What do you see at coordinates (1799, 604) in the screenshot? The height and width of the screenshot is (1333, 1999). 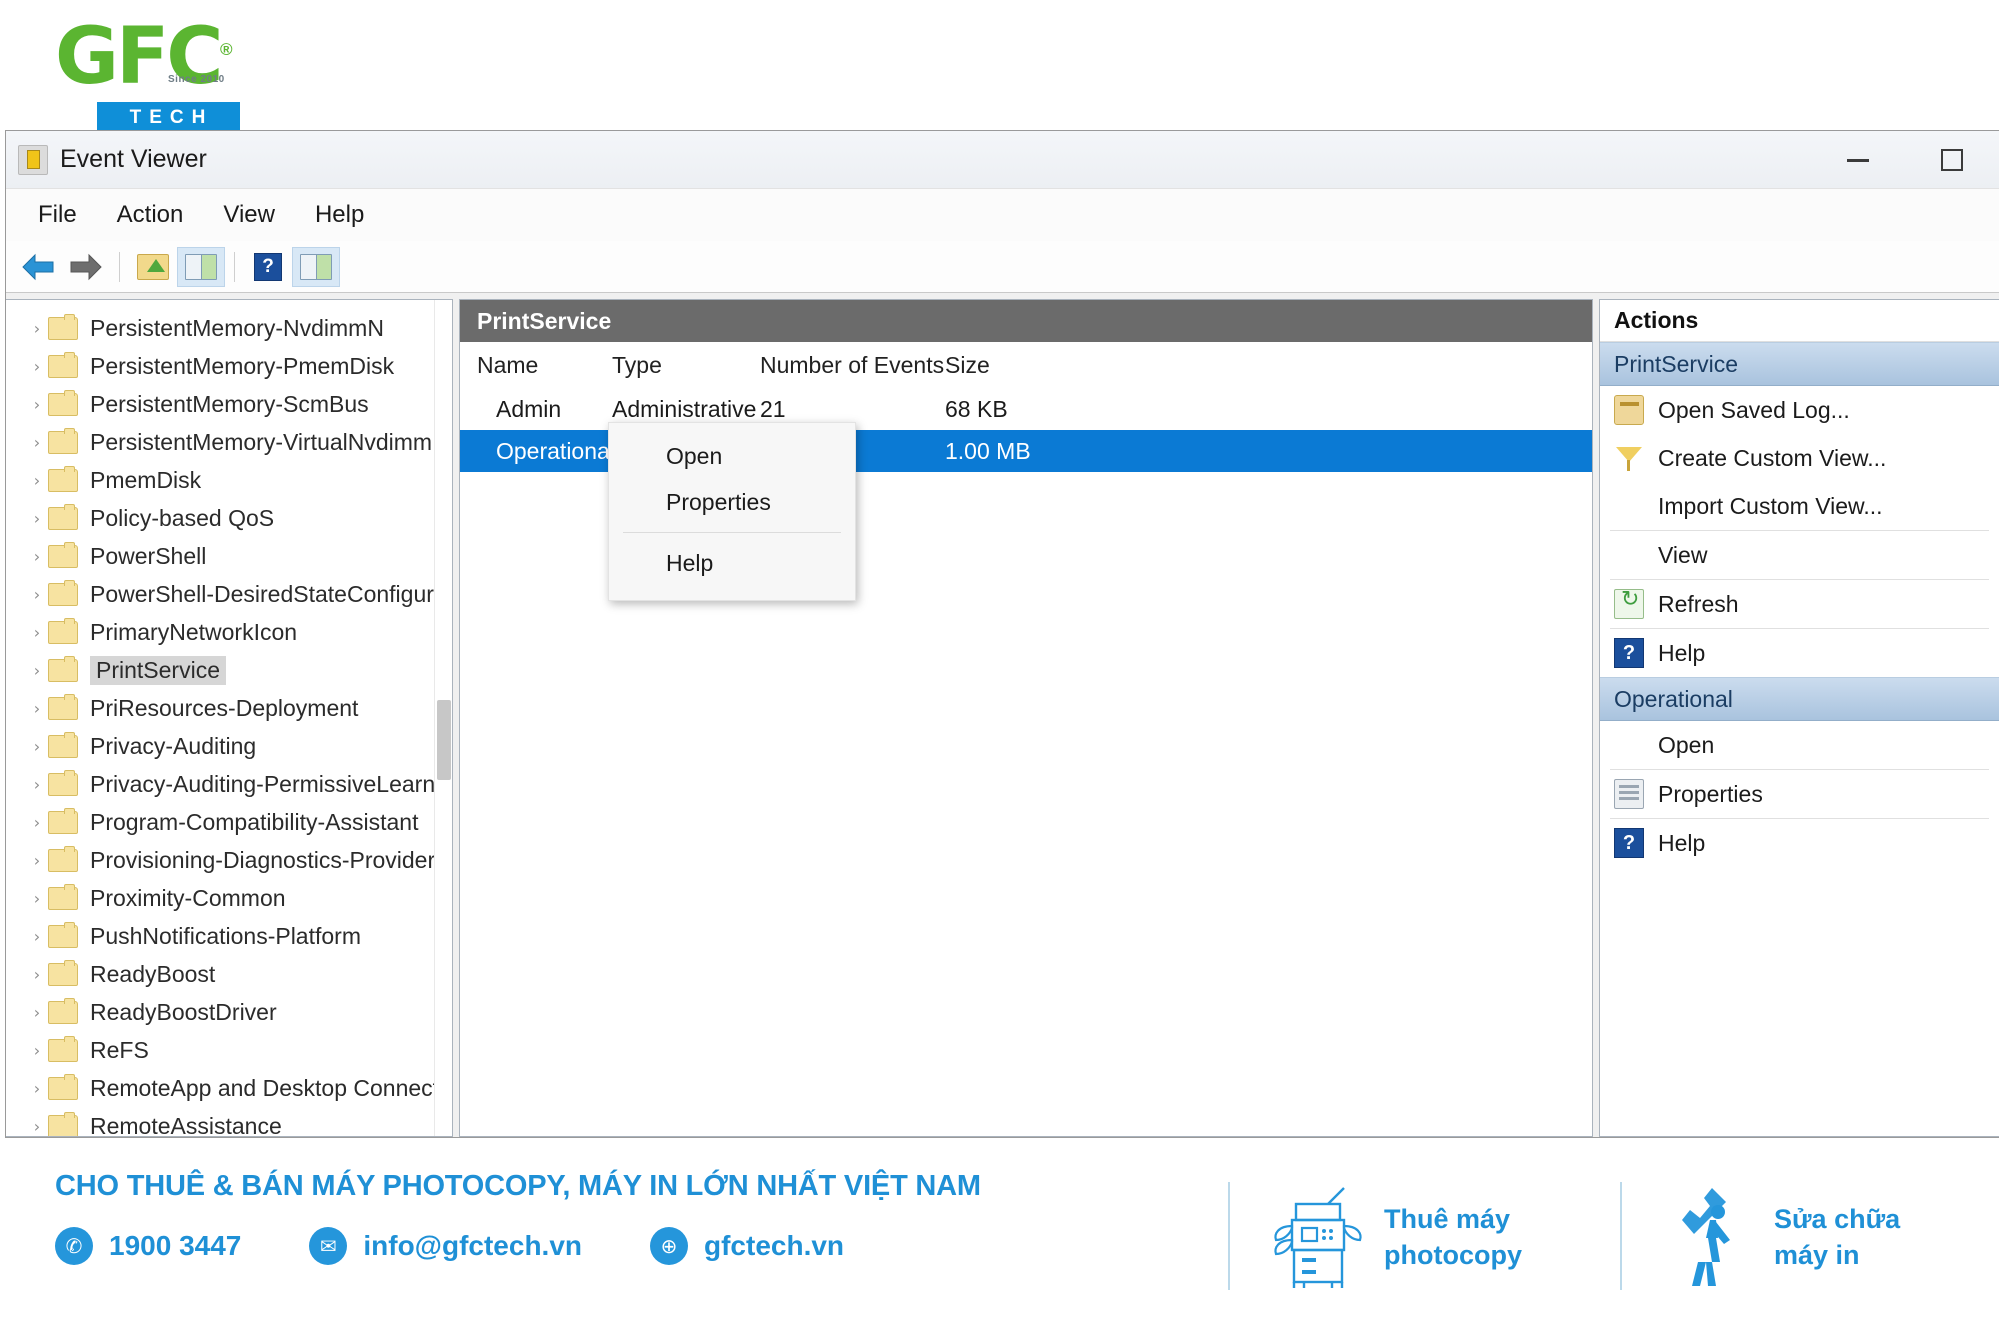 I see `action-refresh: Refresh` at bounding box center [1799, 604].